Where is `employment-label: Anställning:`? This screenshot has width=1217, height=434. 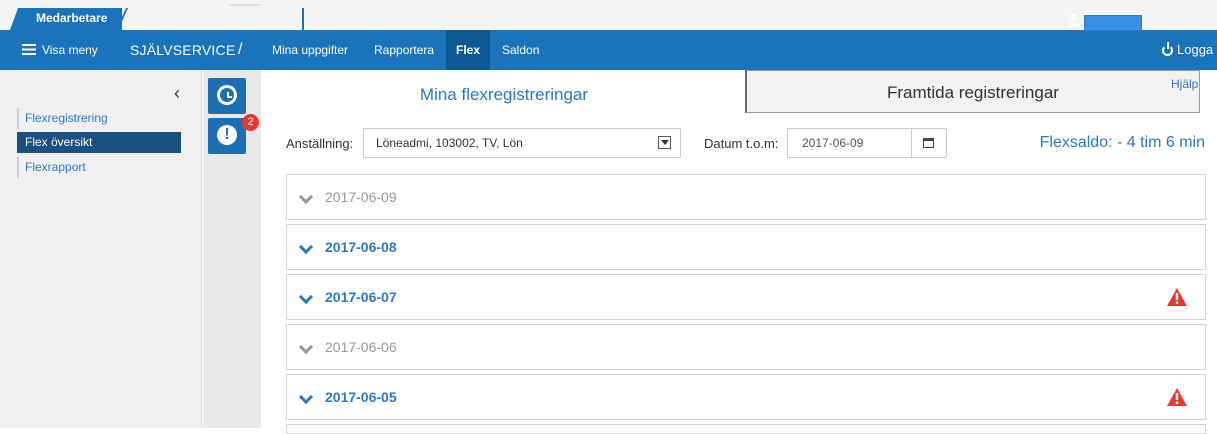 employment-label: Anställning: is located at coordinates (320, 143).